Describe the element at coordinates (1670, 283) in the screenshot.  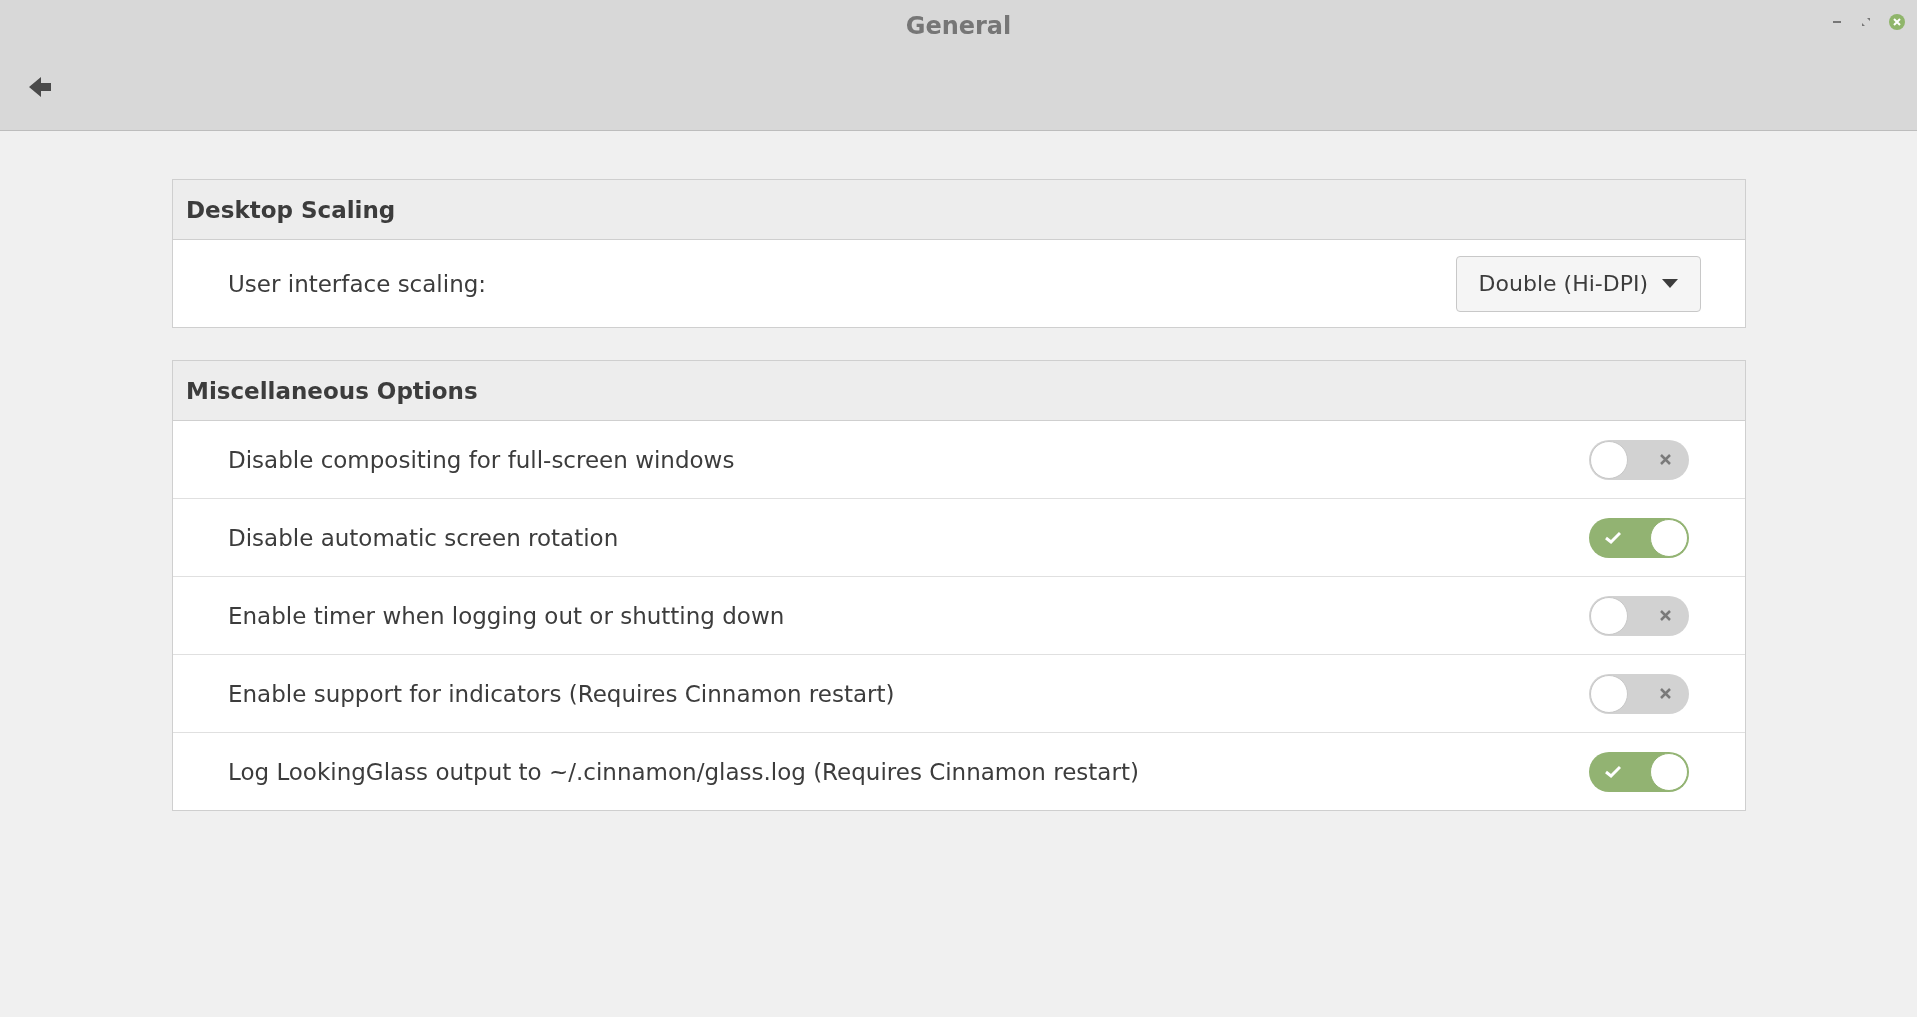
I see `caret-icon` at that location.